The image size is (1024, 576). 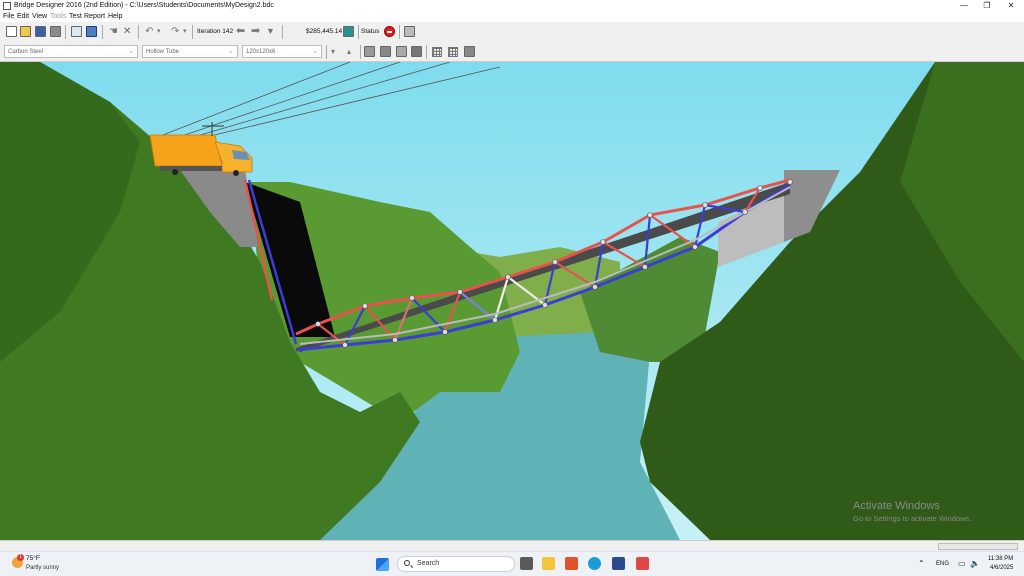 I want to click on undo-icon: ↶, so click(x=149, y=31).